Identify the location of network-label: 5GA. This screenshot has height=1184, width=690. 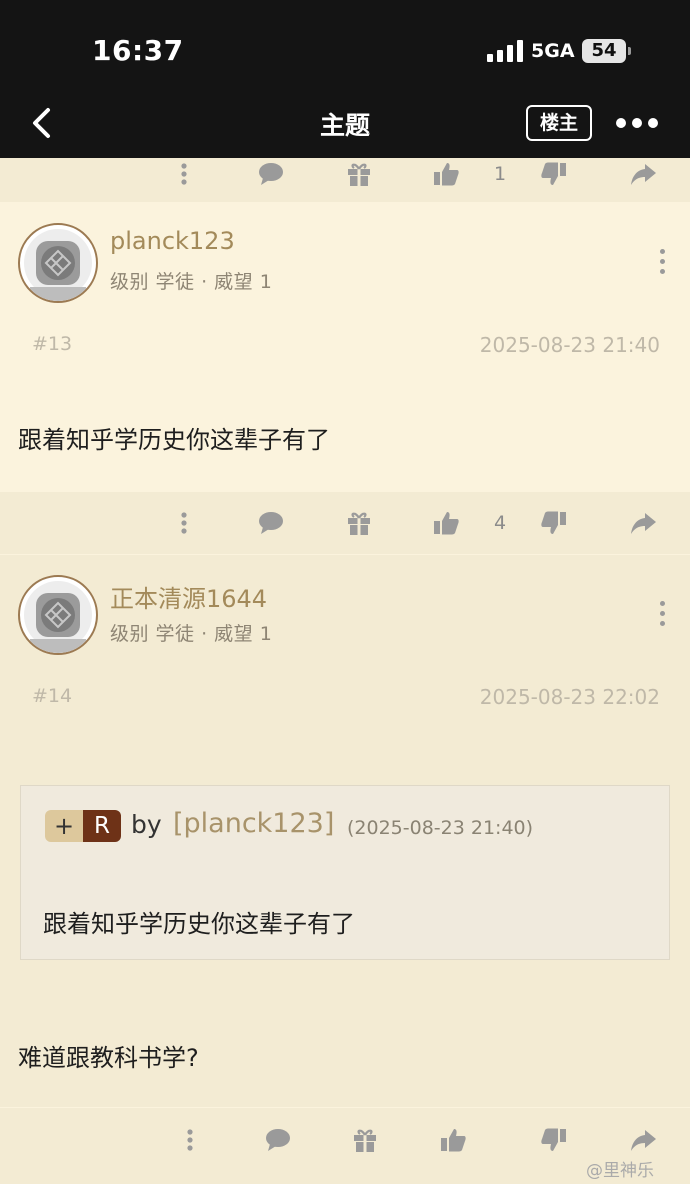
(553, 51).